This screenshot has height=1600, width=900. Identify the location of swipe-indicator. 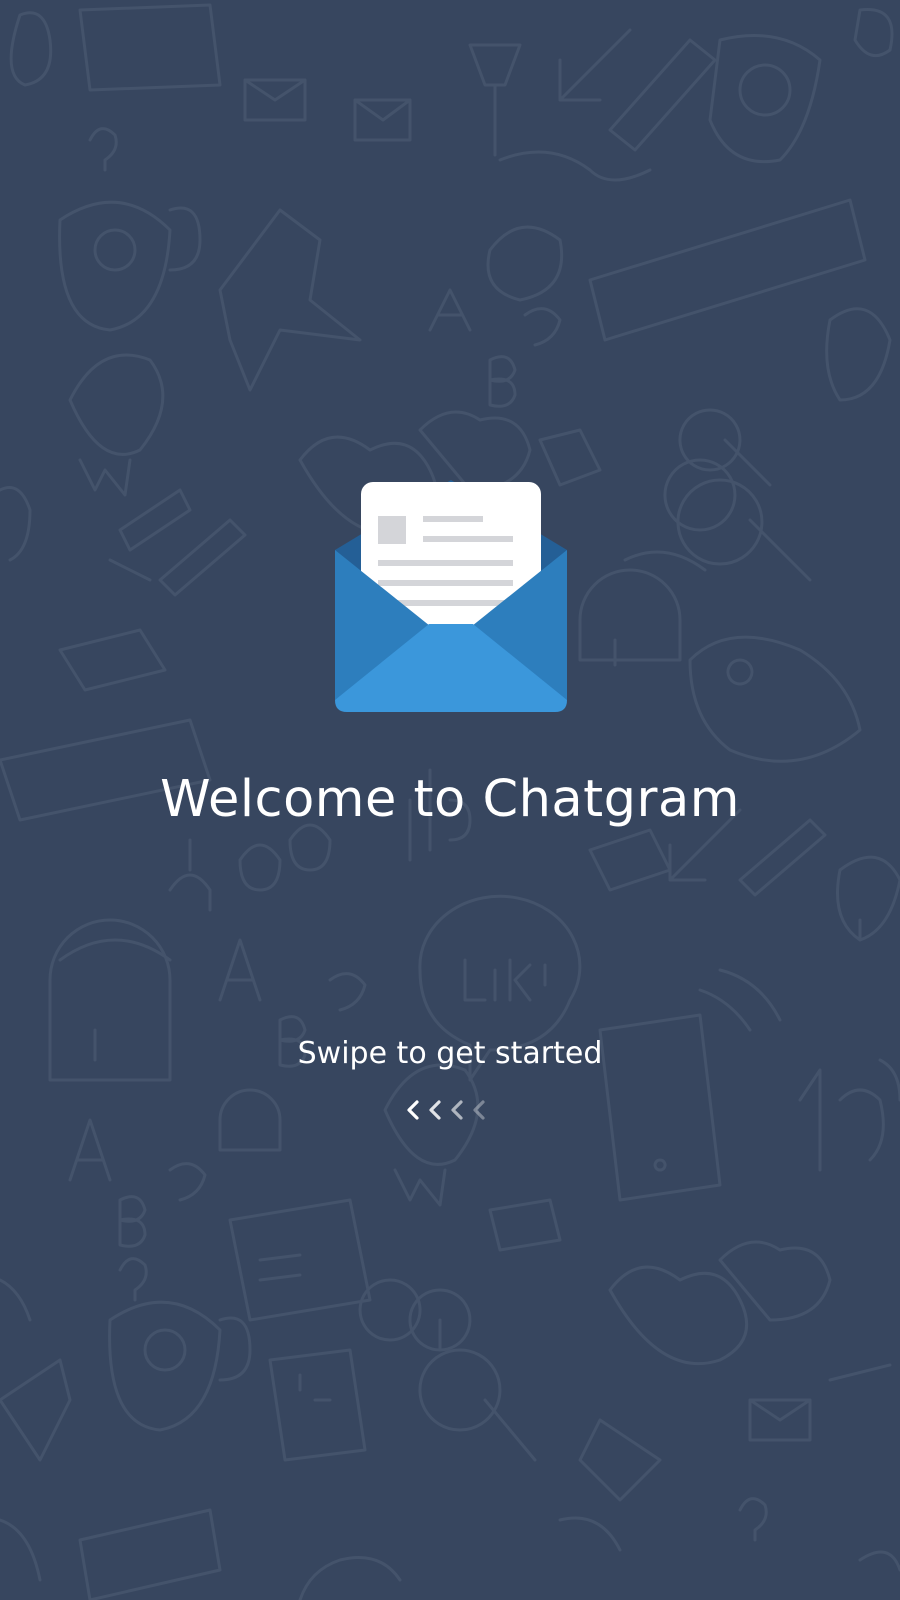
(450, 1110).